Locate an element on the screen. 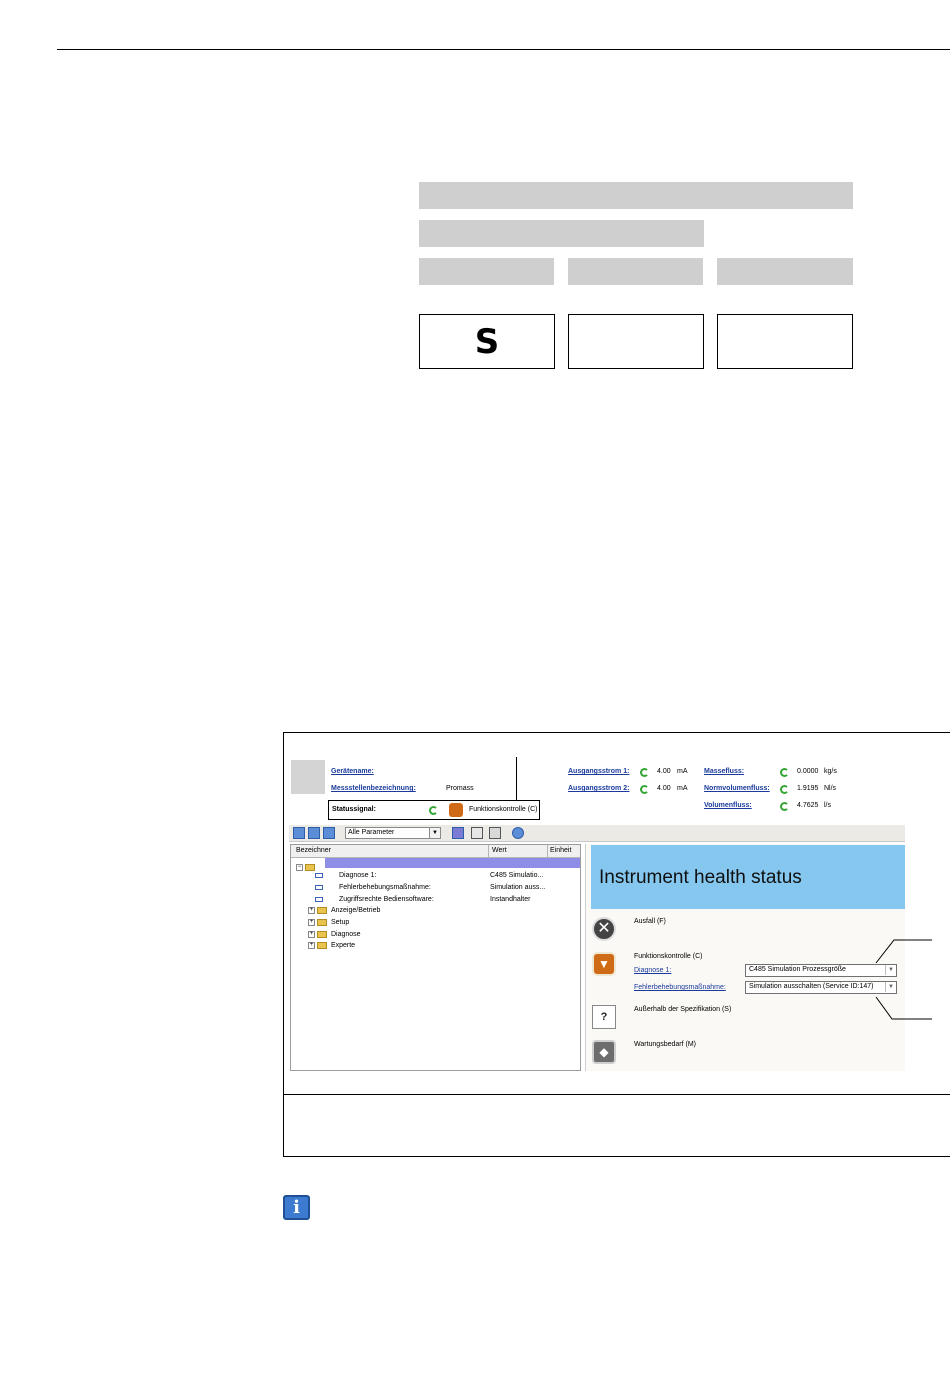 This screenshot has width=950, height=1378. funktionskontrolle-label: Funktionskontrolle (C) is located at coordinates (668, 956).